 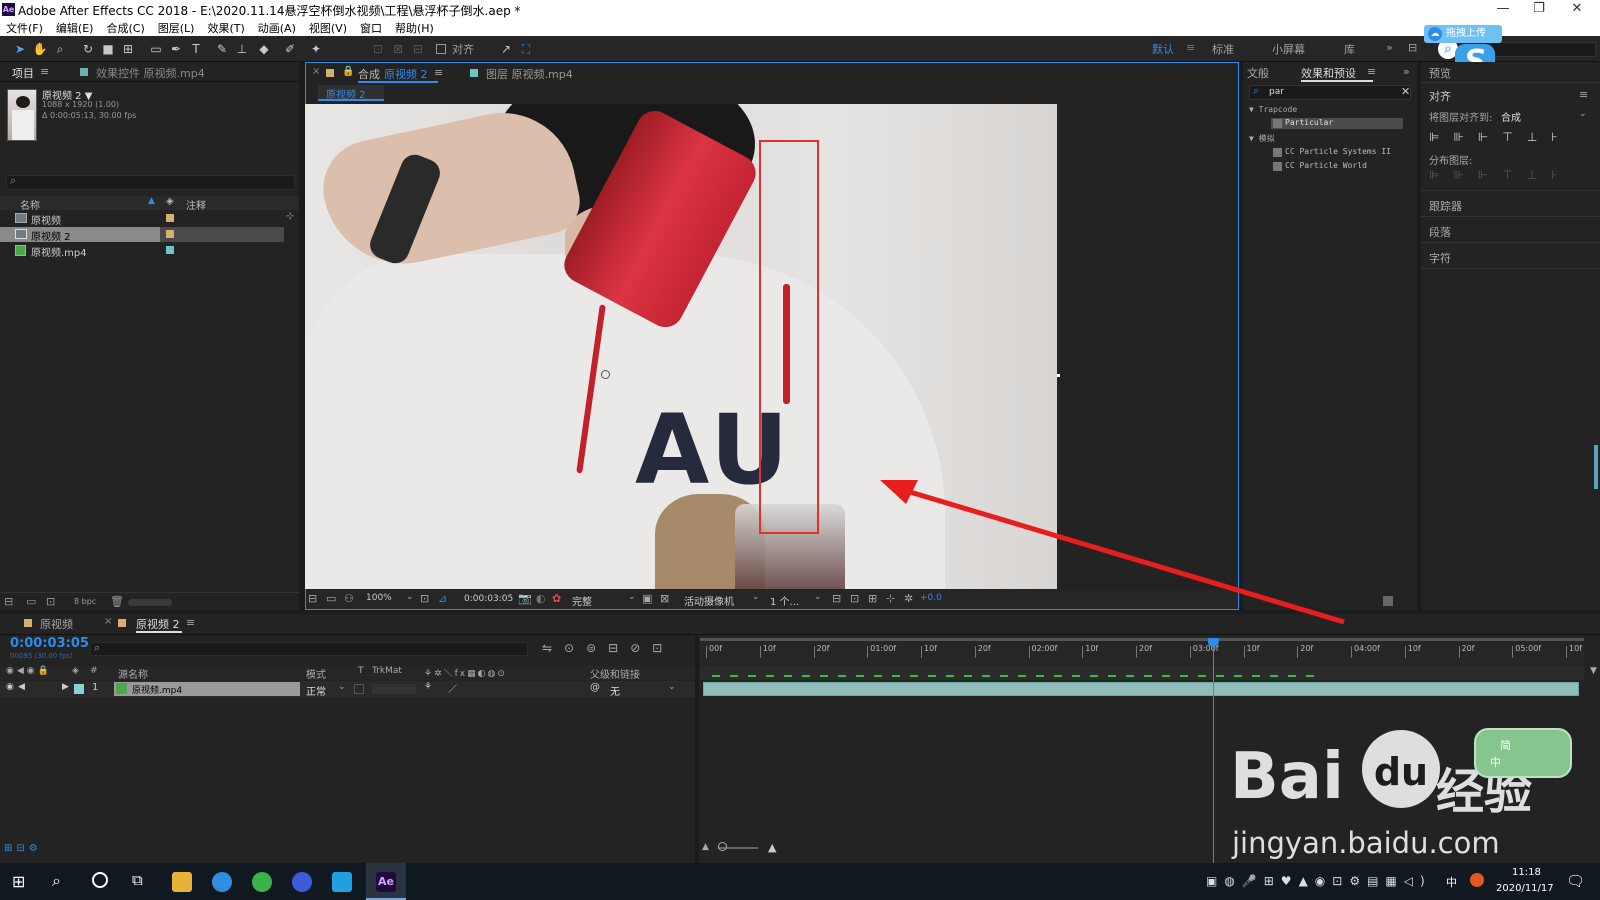 What do you see at coordinates (582, 600) in the screenshot?
I see `resolution-dropdown: 完整` at bounding box center [582, 600].